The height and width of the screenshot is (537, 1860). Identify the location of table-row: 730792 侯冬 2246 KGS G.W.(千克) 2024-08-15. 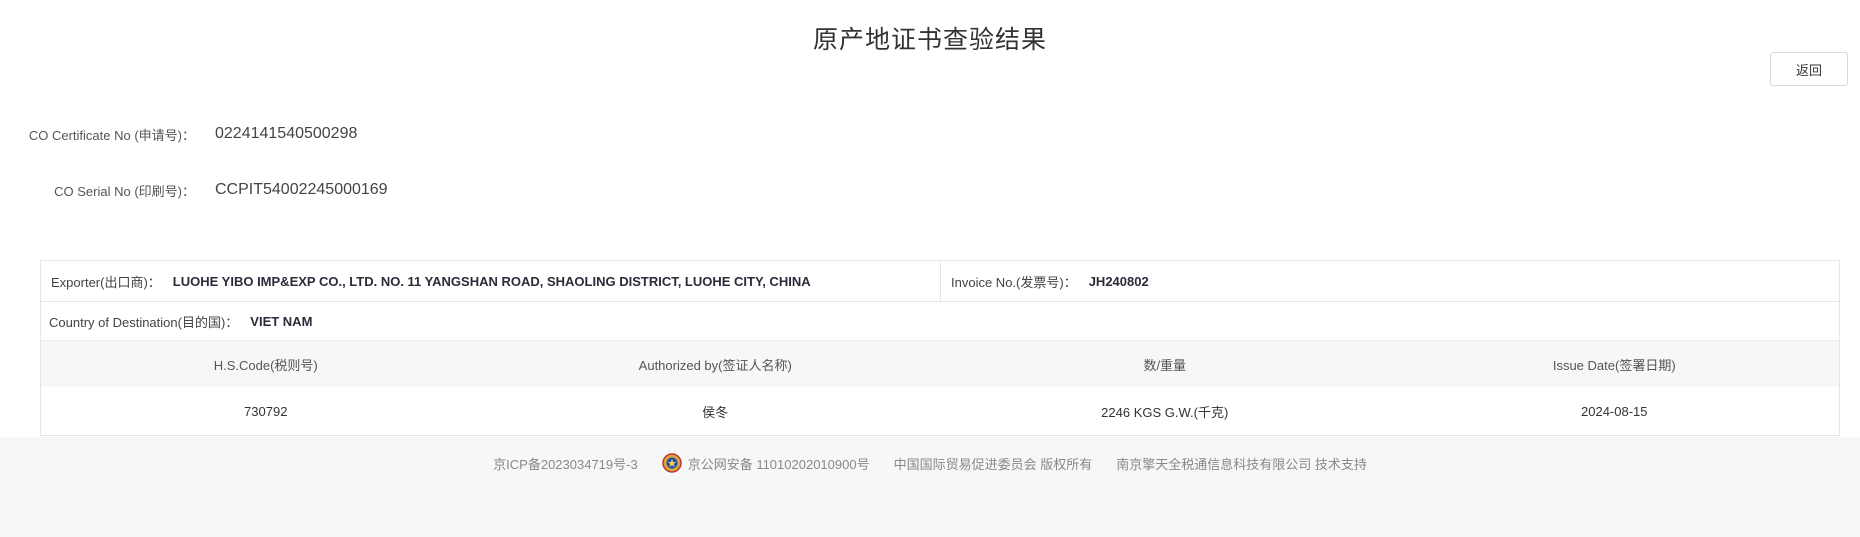
(940, 411).